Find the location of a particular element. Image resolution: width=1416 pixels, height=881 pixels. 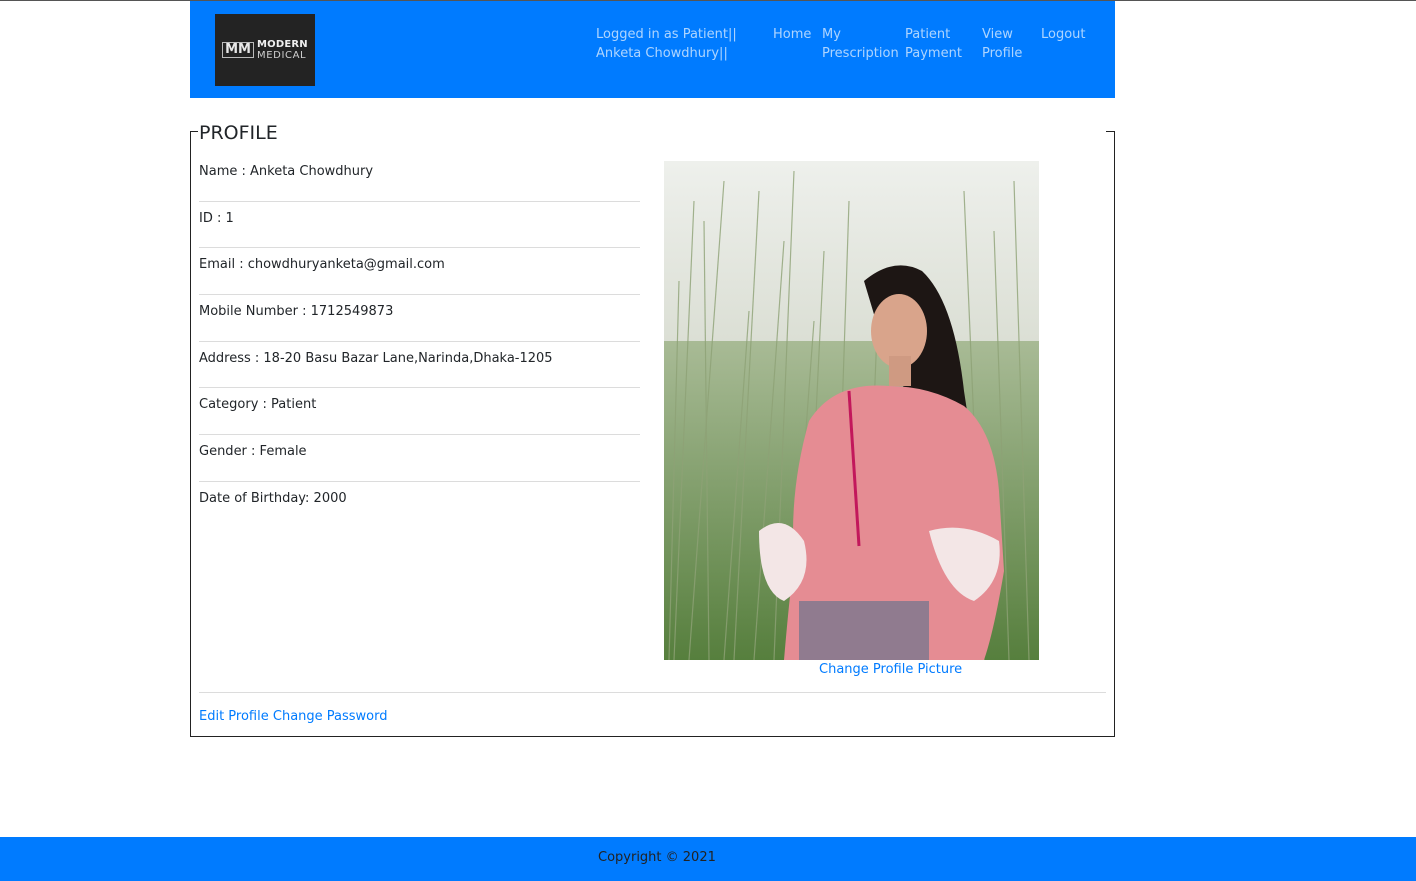

profile-field-email: Email : chowdhuryanketa@gmail.com is located at coordinates (419, 272).